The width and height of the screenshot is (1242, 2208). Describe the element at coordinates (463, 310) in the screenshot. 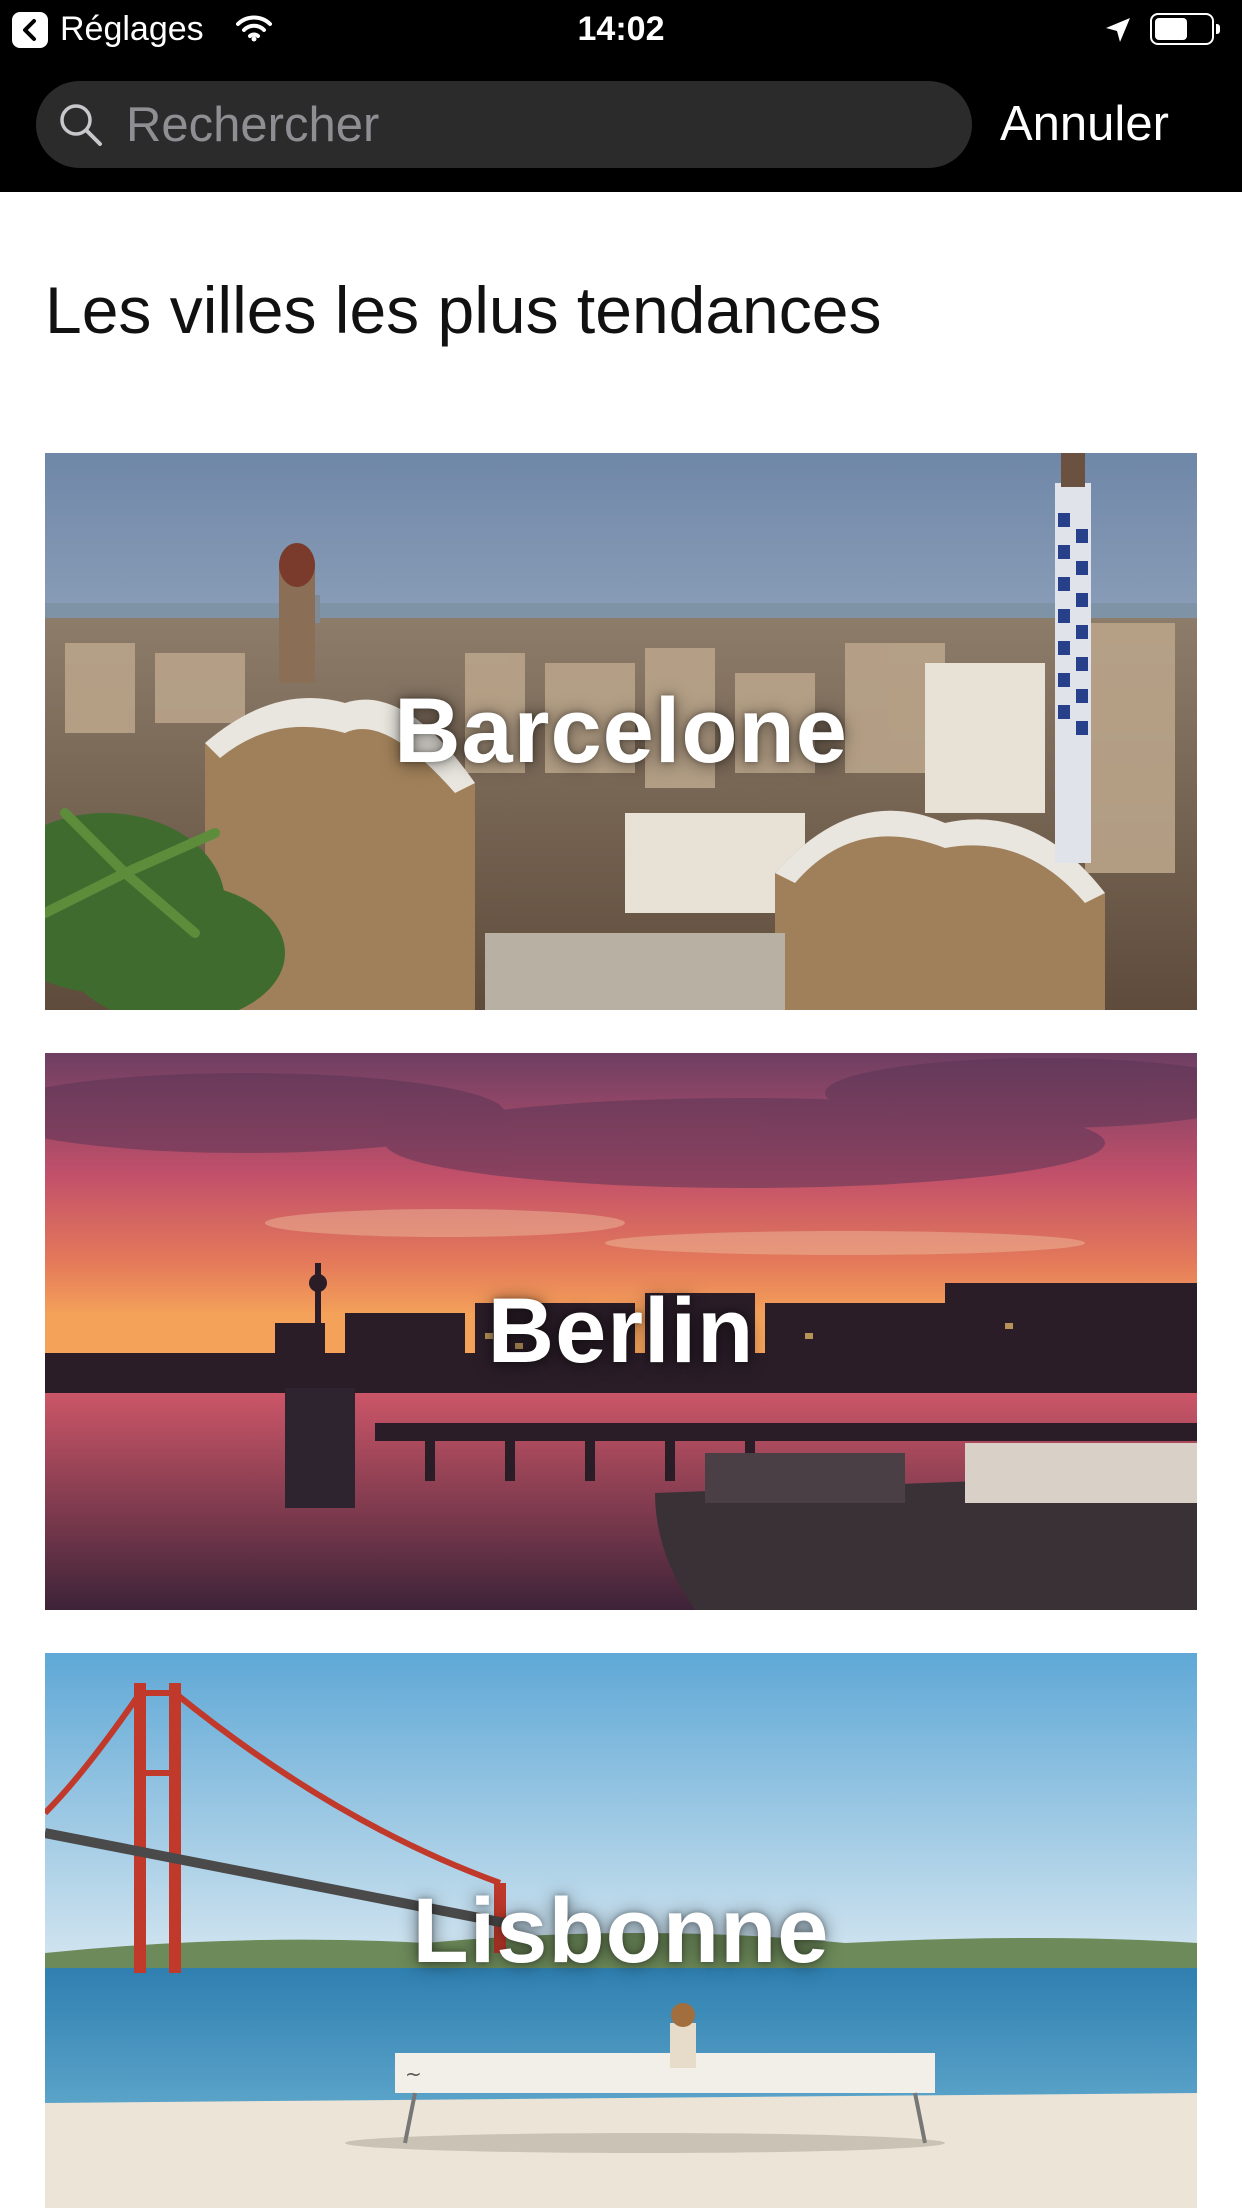

I see `section-title: Les villes les plus tendances` at that location.